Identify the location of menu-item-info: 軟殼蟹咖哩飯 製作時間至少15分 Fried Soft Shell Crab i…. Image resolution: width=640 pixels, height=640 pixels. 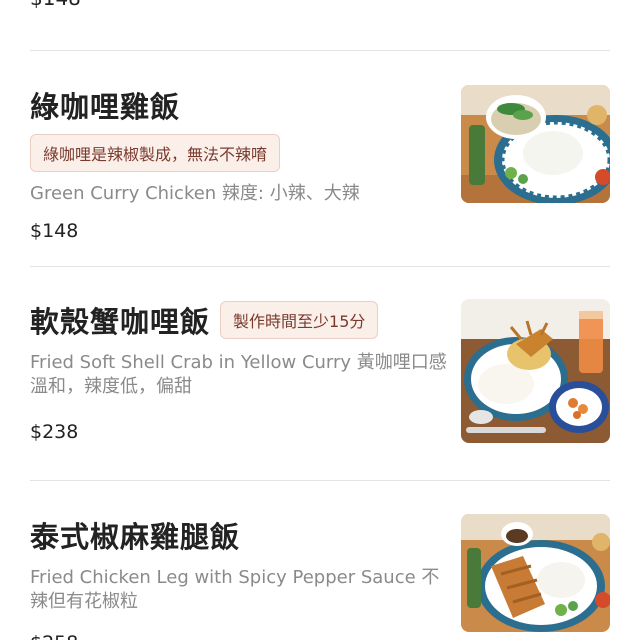
(240, 349).